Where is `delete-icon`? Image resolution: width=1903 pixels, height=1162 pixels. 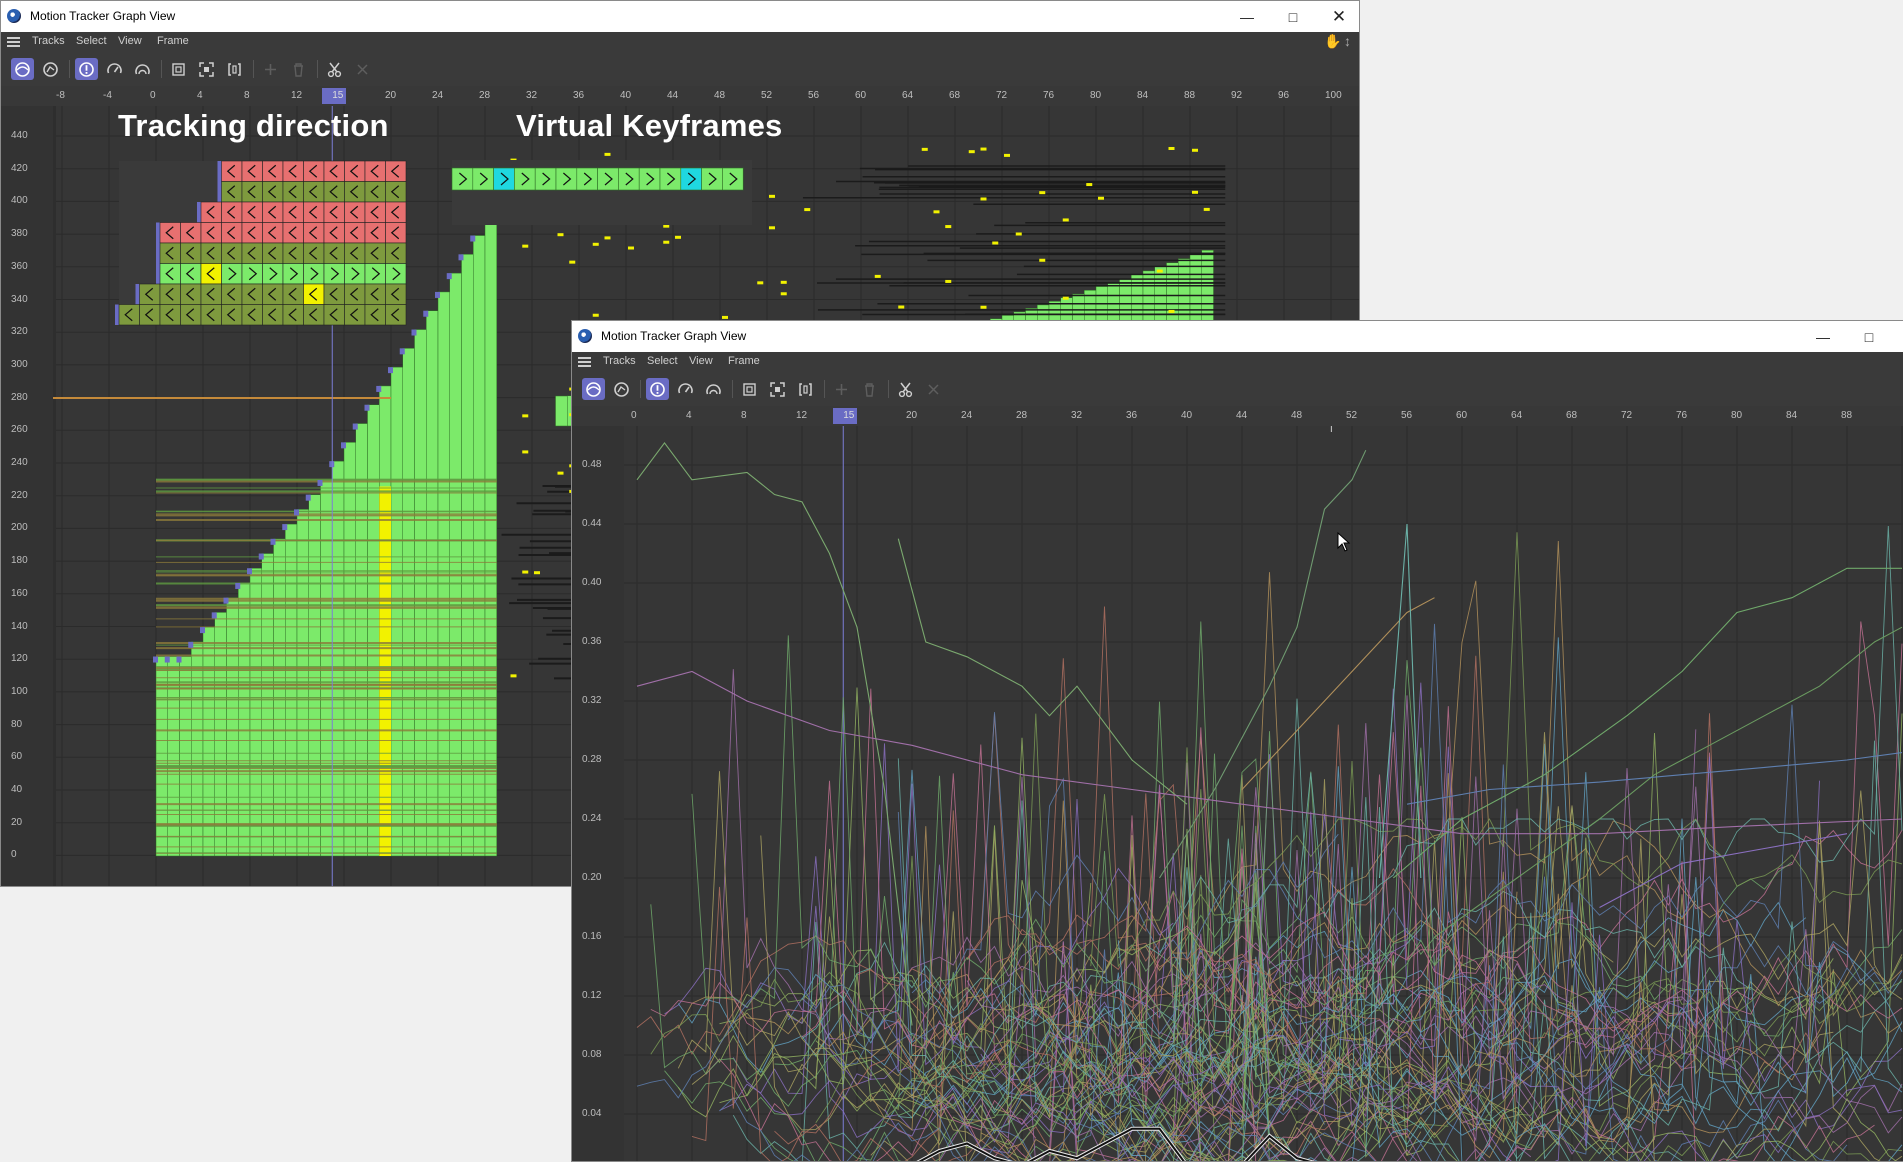 delete-icon is located at coordinates (298, 69).